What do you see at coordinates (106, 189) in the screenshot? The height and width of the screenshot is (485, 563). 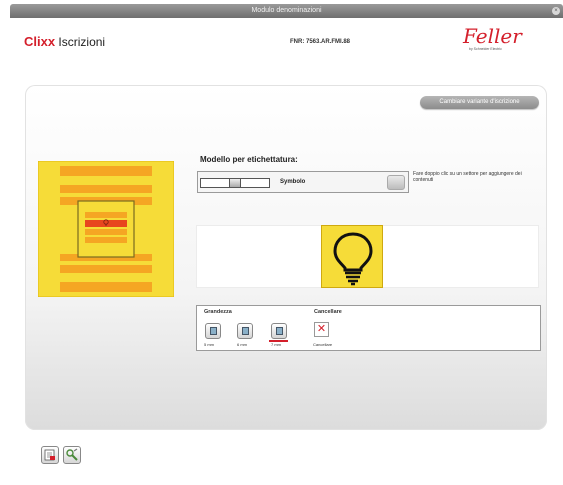 I see `label-field-upper` at bounding box center [106, 189].